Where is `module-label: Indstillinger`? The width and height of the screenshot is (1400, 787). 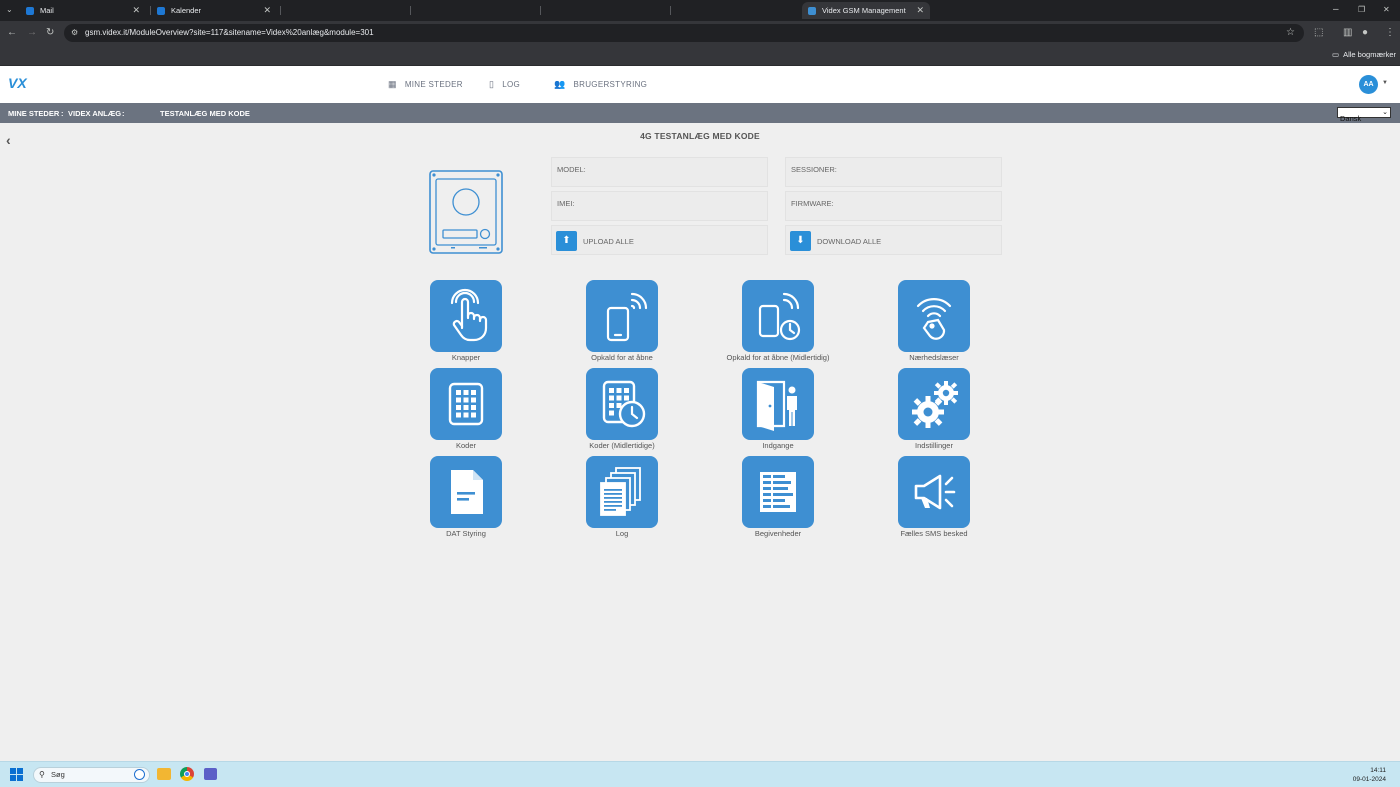 module-label: Indstillinger is located at coordinates (934, 445).